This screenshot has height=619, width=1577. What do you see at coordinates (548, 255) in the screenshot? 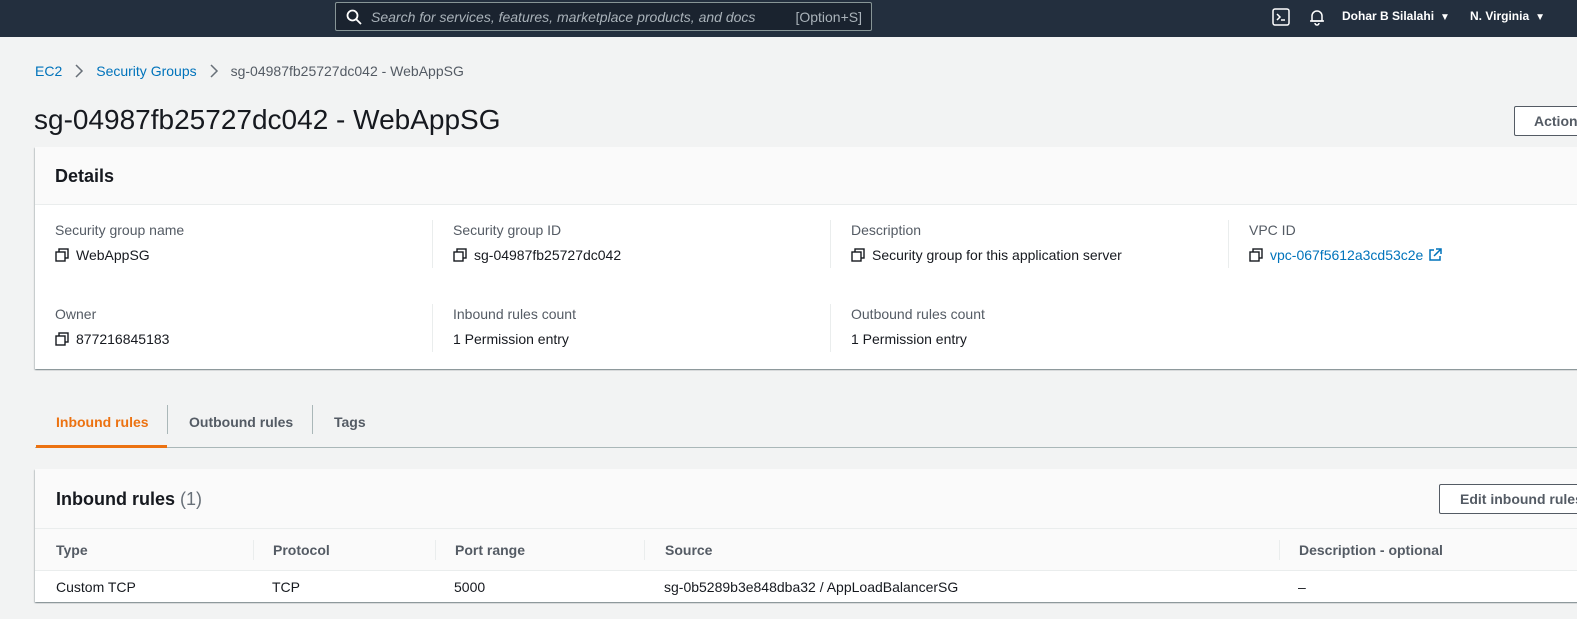
I see `field-value: sg-04987fb25727dc042` at bounding box center [548, 255].